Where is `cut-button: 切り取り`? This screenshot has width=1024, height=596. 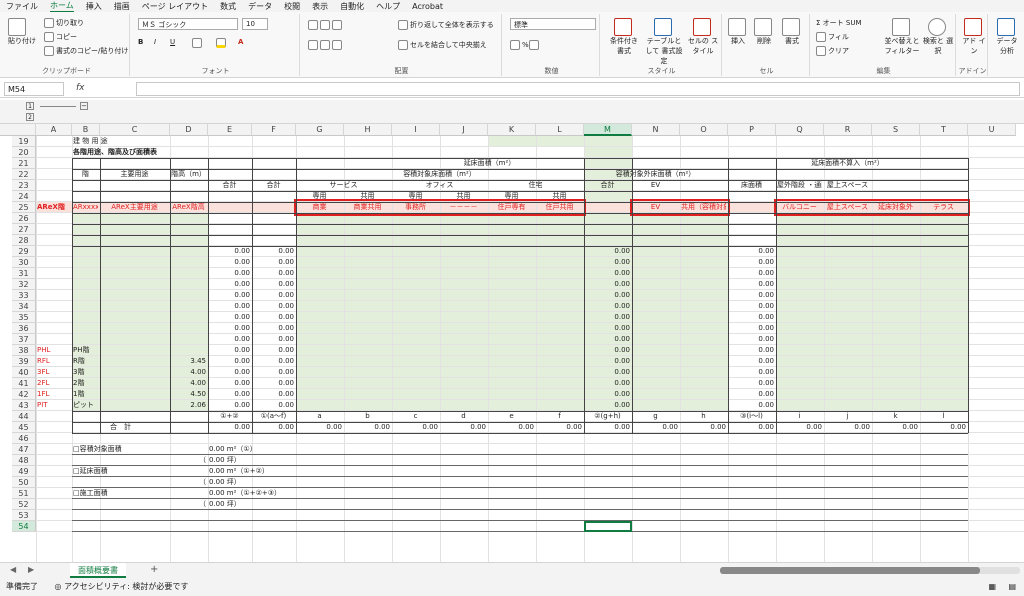 cut-button: 切り取り is located at coordinates (64, 23).